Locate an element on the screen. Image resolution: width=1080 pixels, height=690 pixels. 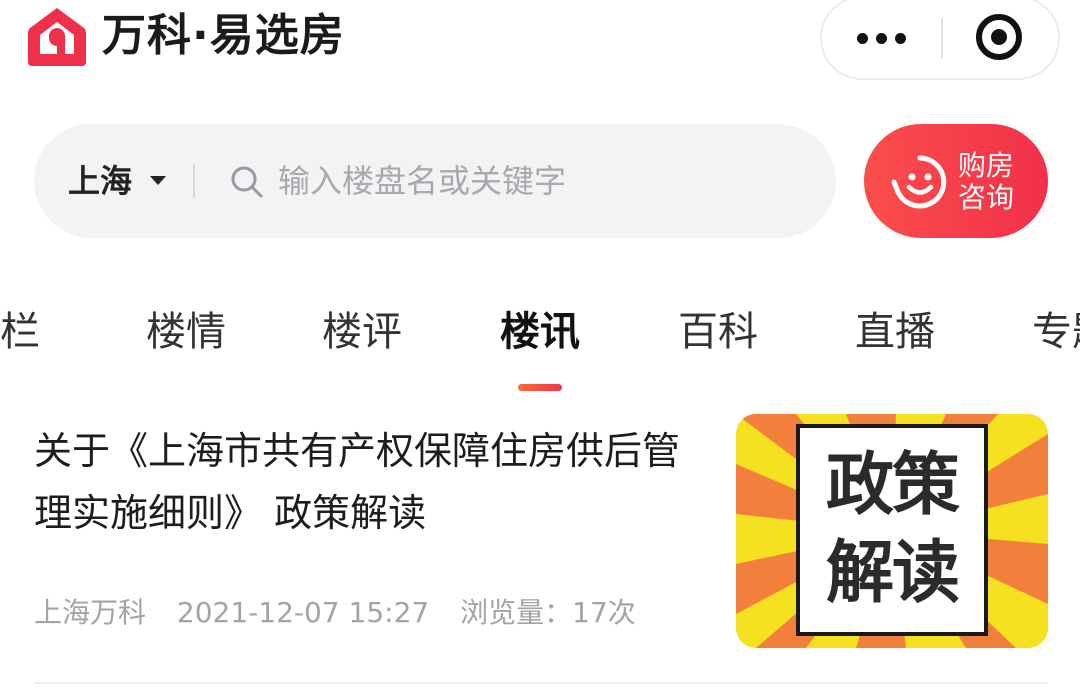
more-dots-icon is located at coordinates (881, 39).